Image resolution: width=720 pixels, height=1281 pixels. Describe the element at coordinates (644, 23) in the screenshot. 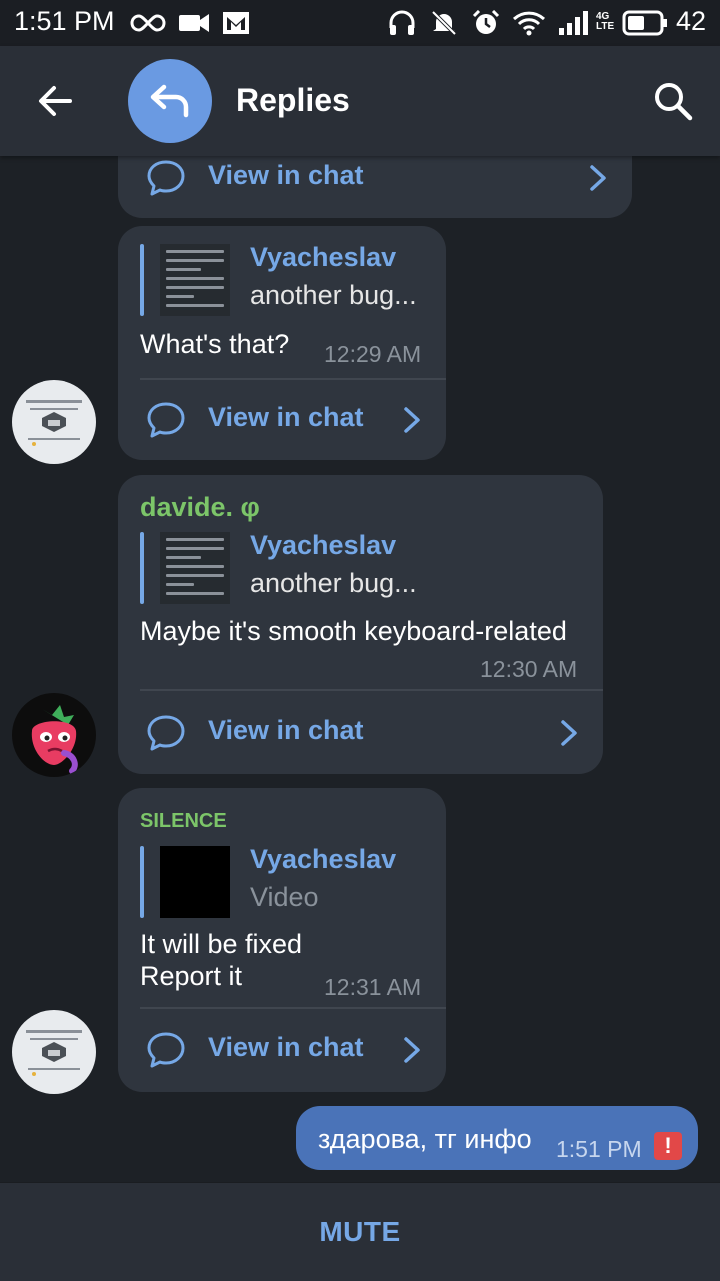

I see `battery-icon` at that location.